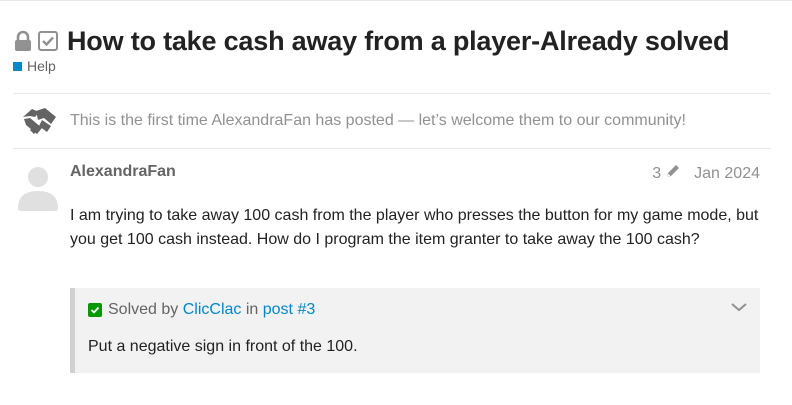  I want to click on avatar, so click(38, 188).